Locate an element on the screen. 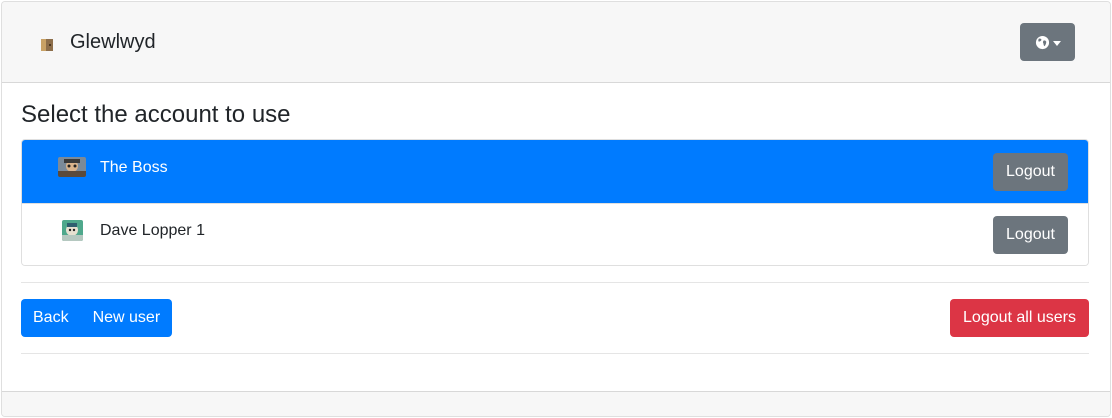  account-actions: Back New user is located at coordinates (97, 318).